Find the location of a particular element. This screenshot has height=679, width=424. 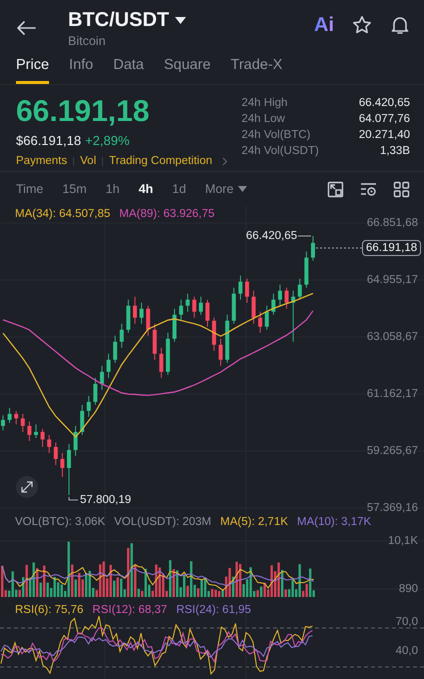

current-price-label: 66.191,18 is located at coordinates (392, 248).